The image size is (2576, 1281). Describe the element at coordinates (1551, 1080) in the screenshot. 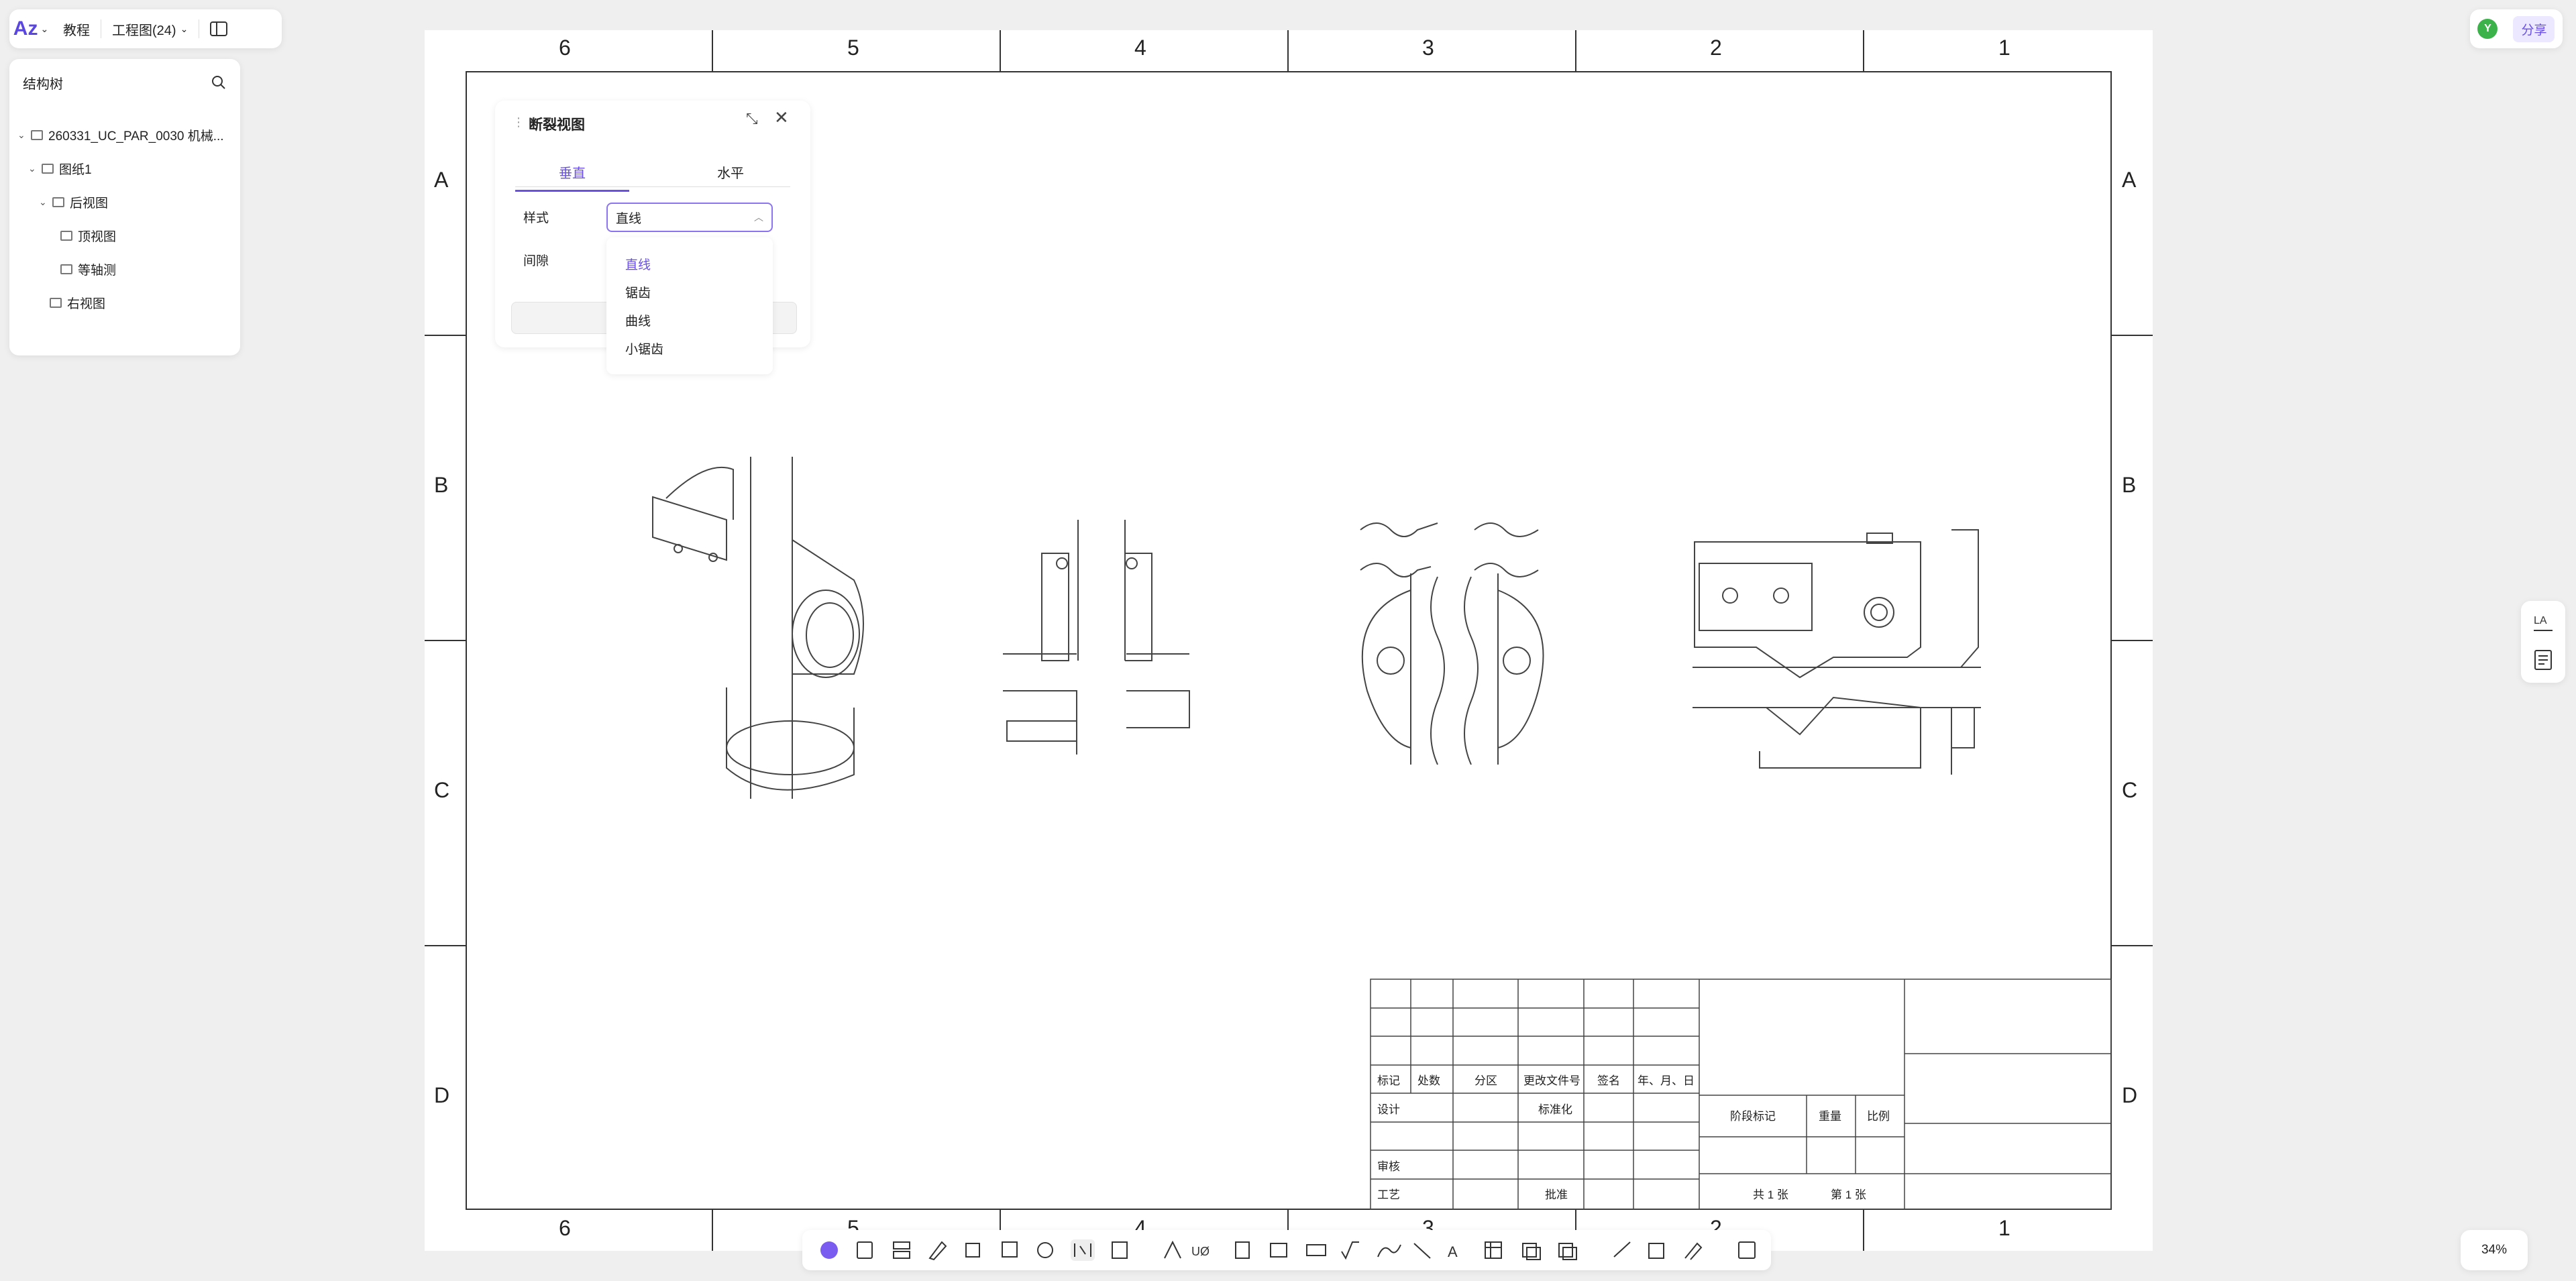

I see `tb-doc: 更改文件号` at that location.